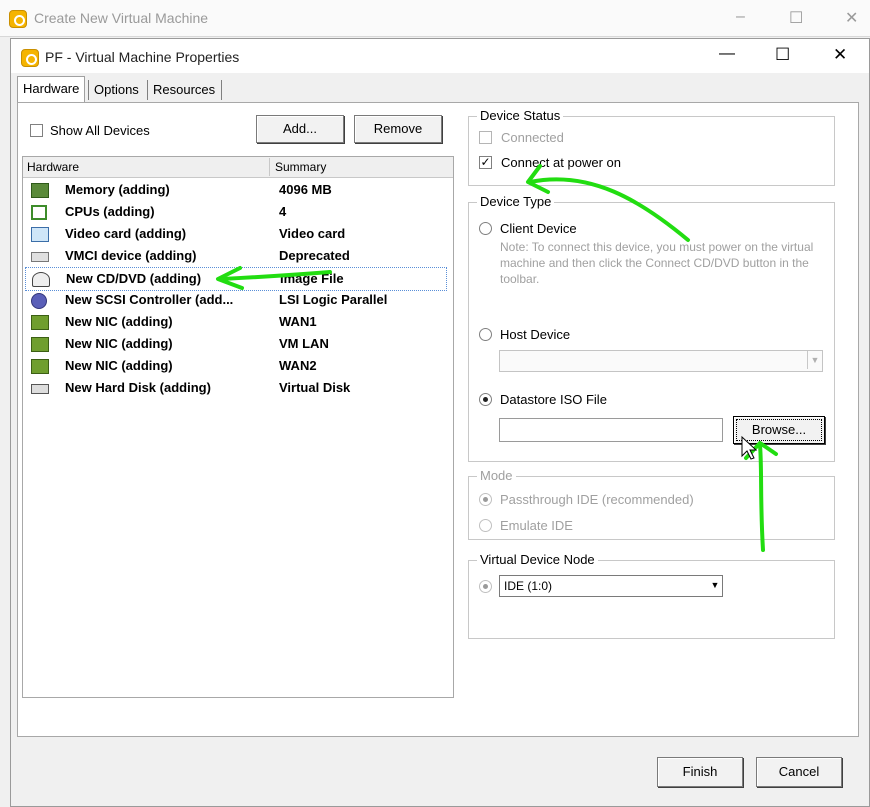 This screenshot has width=870, height=807. What do you see at coordinates (440, 56) in the screenshot?
I see `dialog-titlebar: PF - Virtual Machine Properties — ☐ ✕` at bounding box center [440, 56].